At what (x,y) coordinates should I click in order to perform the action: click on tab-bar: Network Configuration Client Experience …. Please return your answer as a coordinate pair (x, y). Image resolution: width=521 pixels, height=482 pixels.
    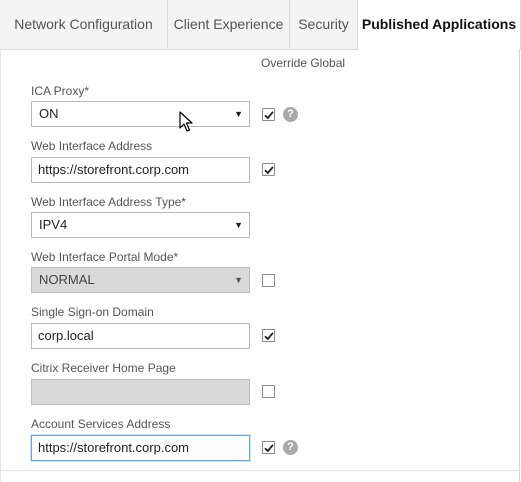
    Looking at the image, I should click on (260, 25).